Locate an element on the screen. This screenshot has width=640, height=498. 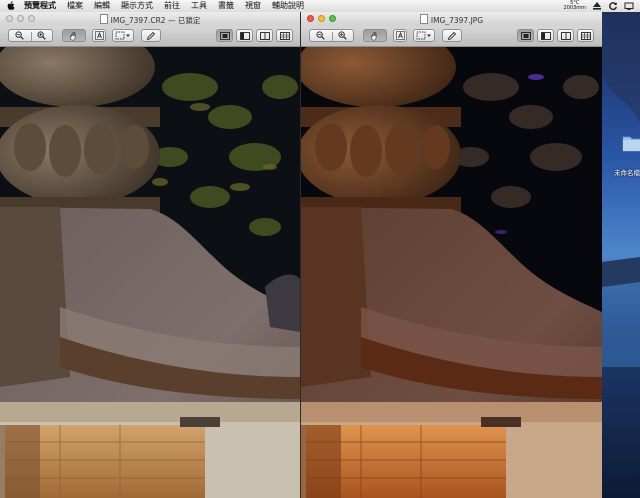
folder-icon is located at coordinates (631, 143).